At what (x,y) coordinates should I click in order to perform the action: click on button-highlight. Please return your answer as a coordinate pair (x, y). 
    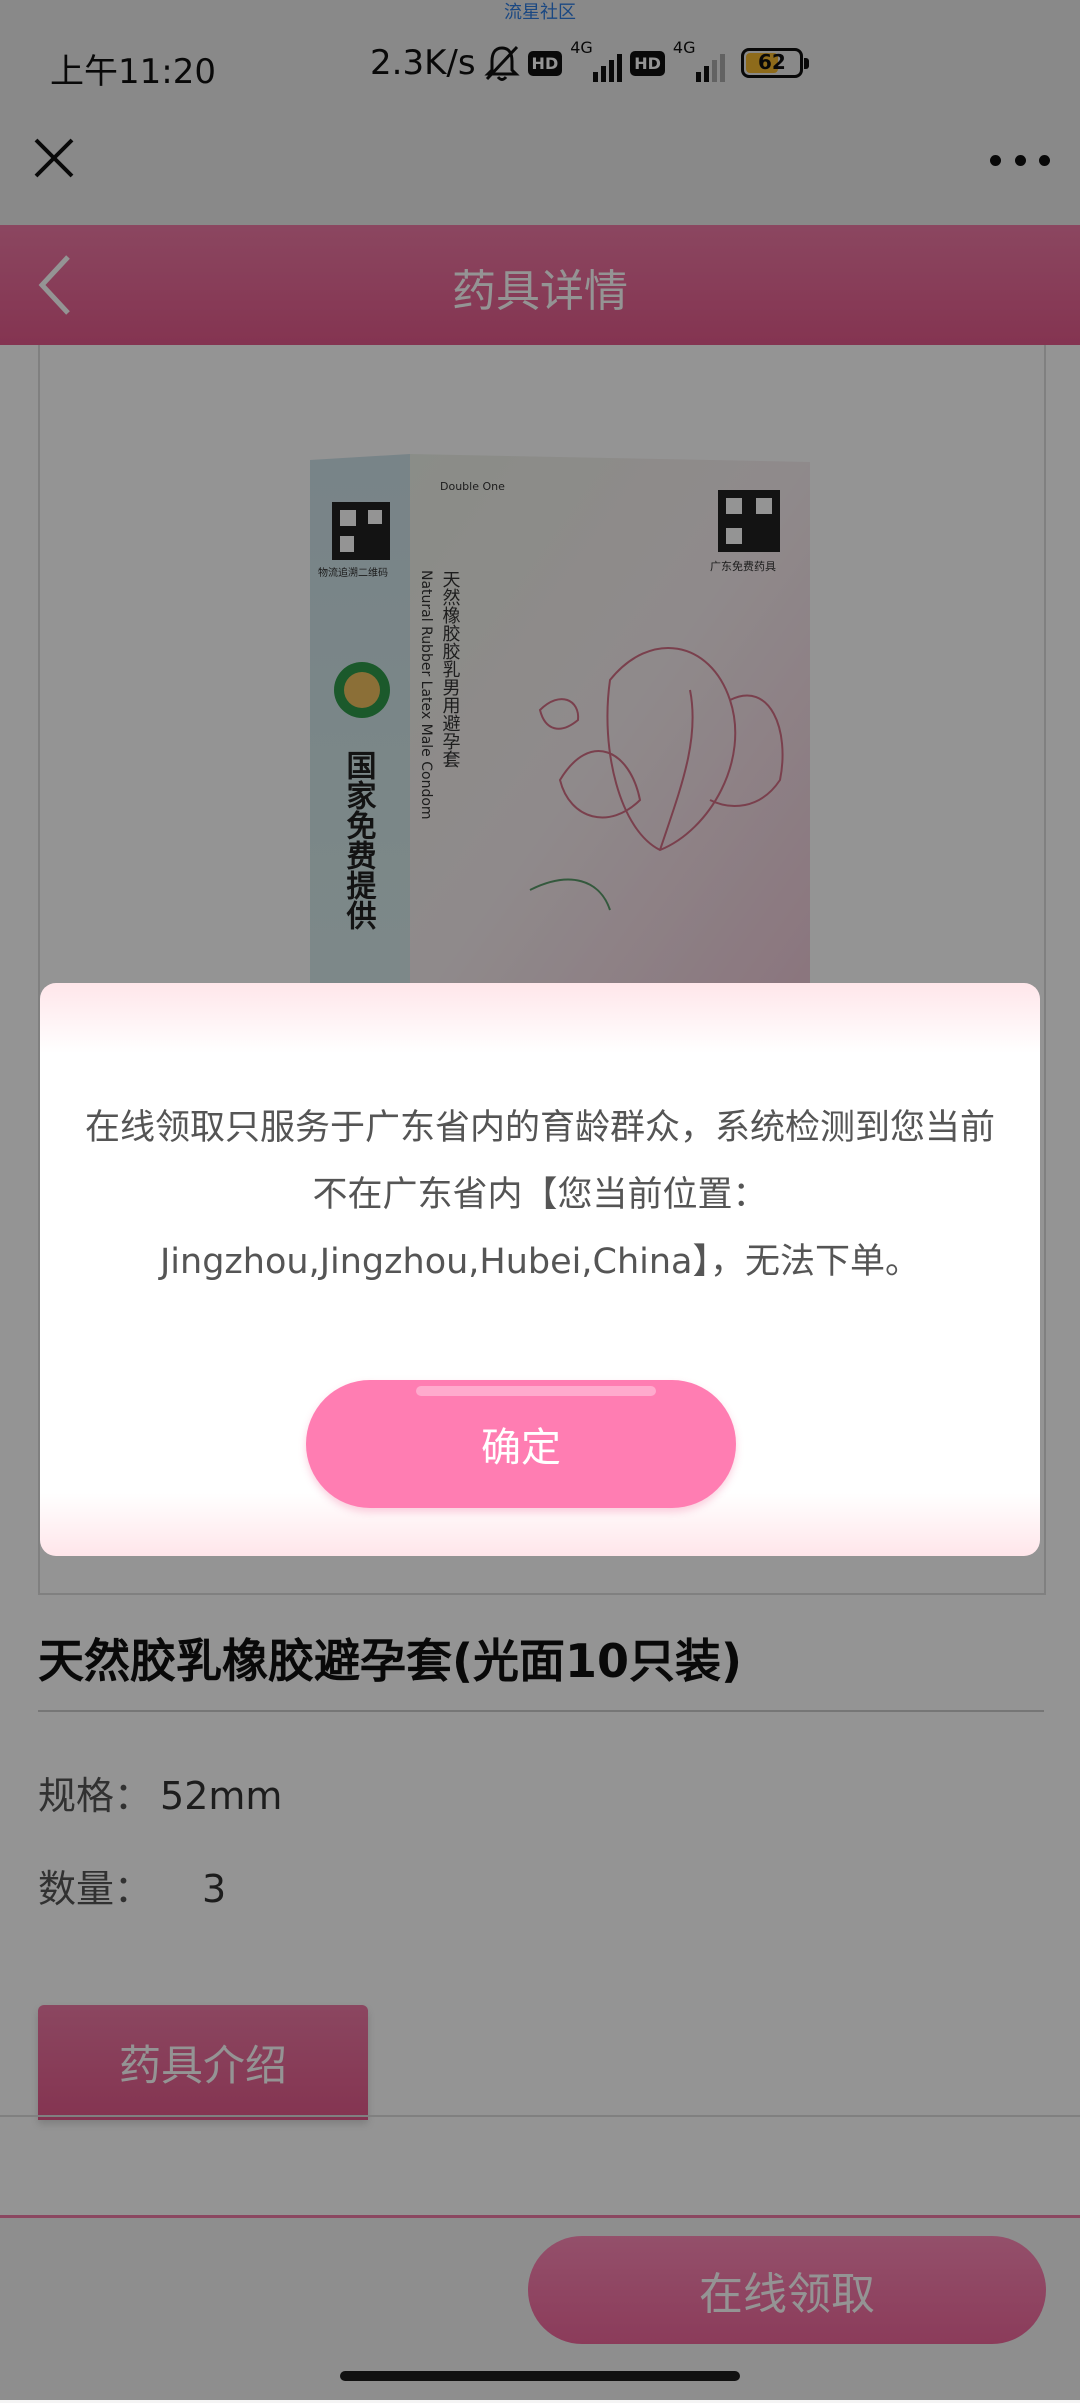
    Looking at the image, I should click on (536, 1391).